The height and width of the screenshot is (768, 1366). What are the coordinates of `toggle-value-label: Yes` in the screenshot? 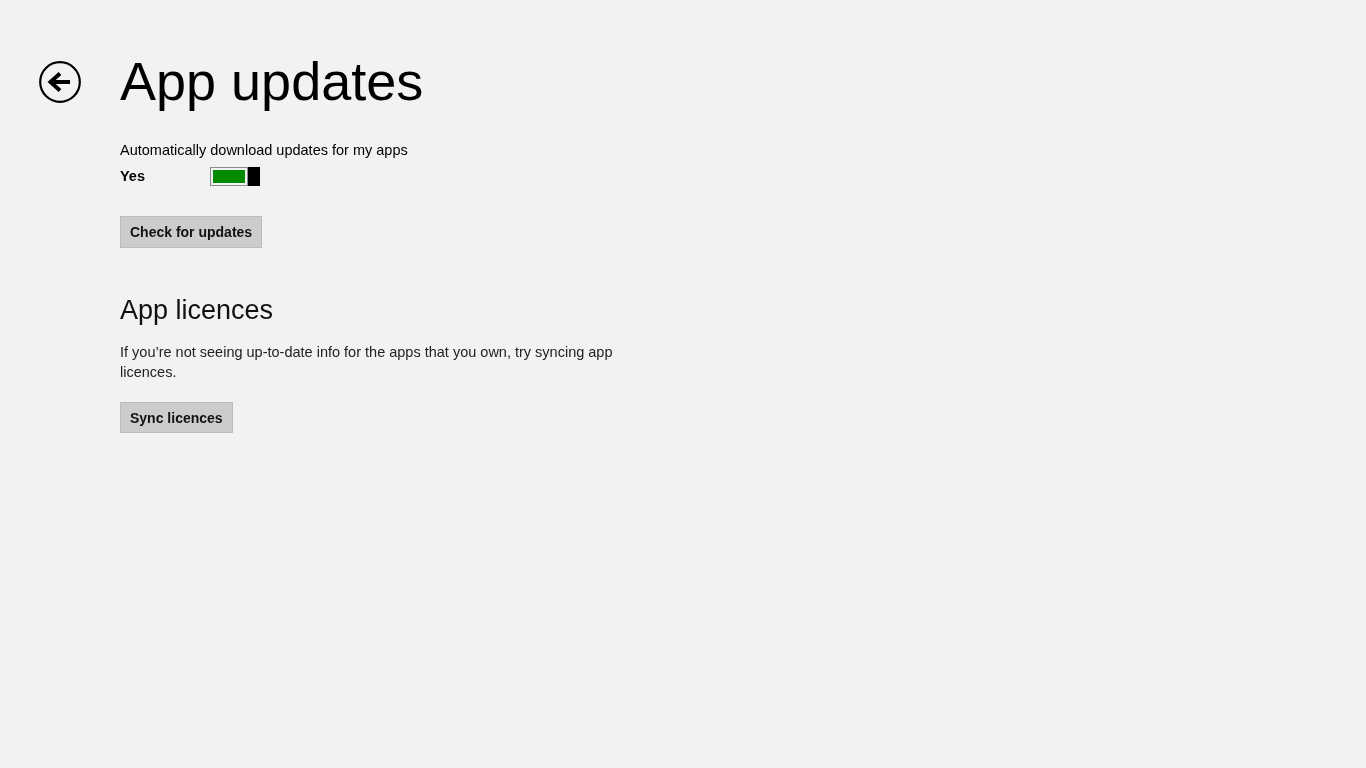 It's located at (133, 176).